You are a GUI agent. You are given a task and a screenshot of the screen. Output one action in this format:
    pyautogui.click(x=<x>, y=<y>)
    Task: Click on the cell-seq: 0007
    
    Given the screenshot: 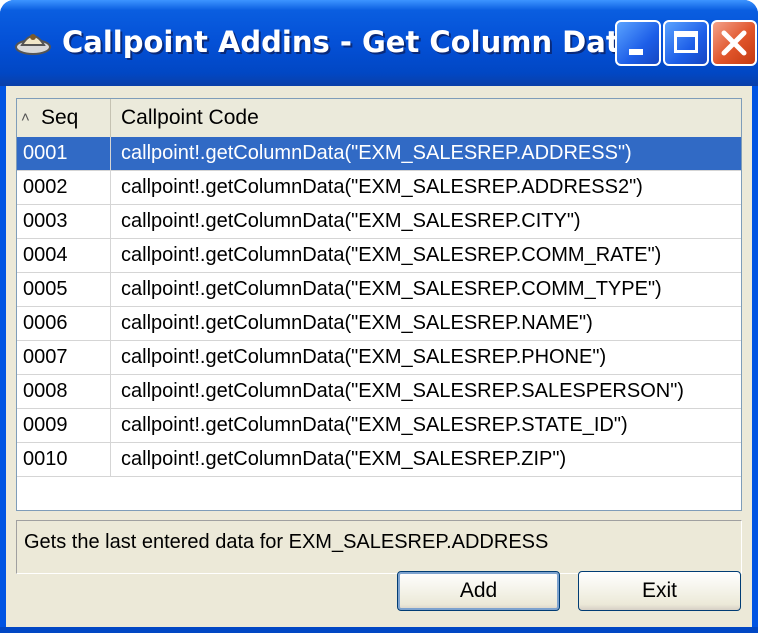 What is the action you would take?
    pyautogui.click(x=64, y=357)
    